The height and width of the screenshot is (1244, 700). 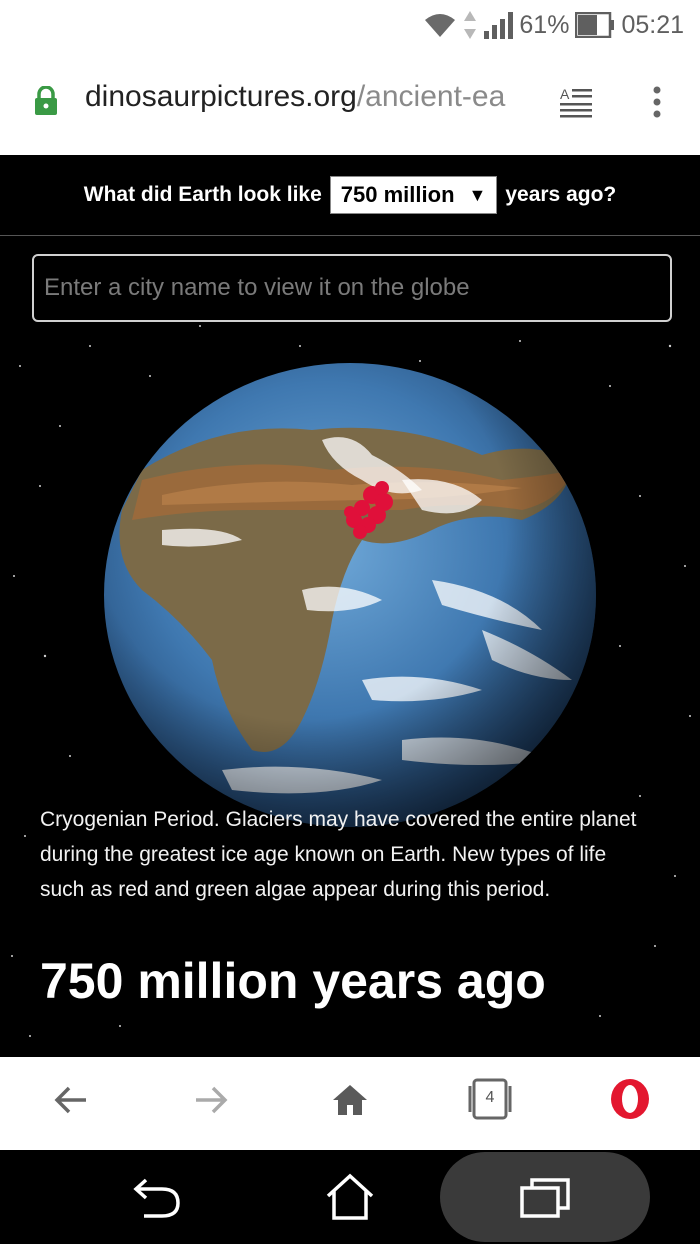 What do you see at coordinates (544, 24) in the screenshot?
I see `battery-percent: 61%` at bounding box center [544, 24].